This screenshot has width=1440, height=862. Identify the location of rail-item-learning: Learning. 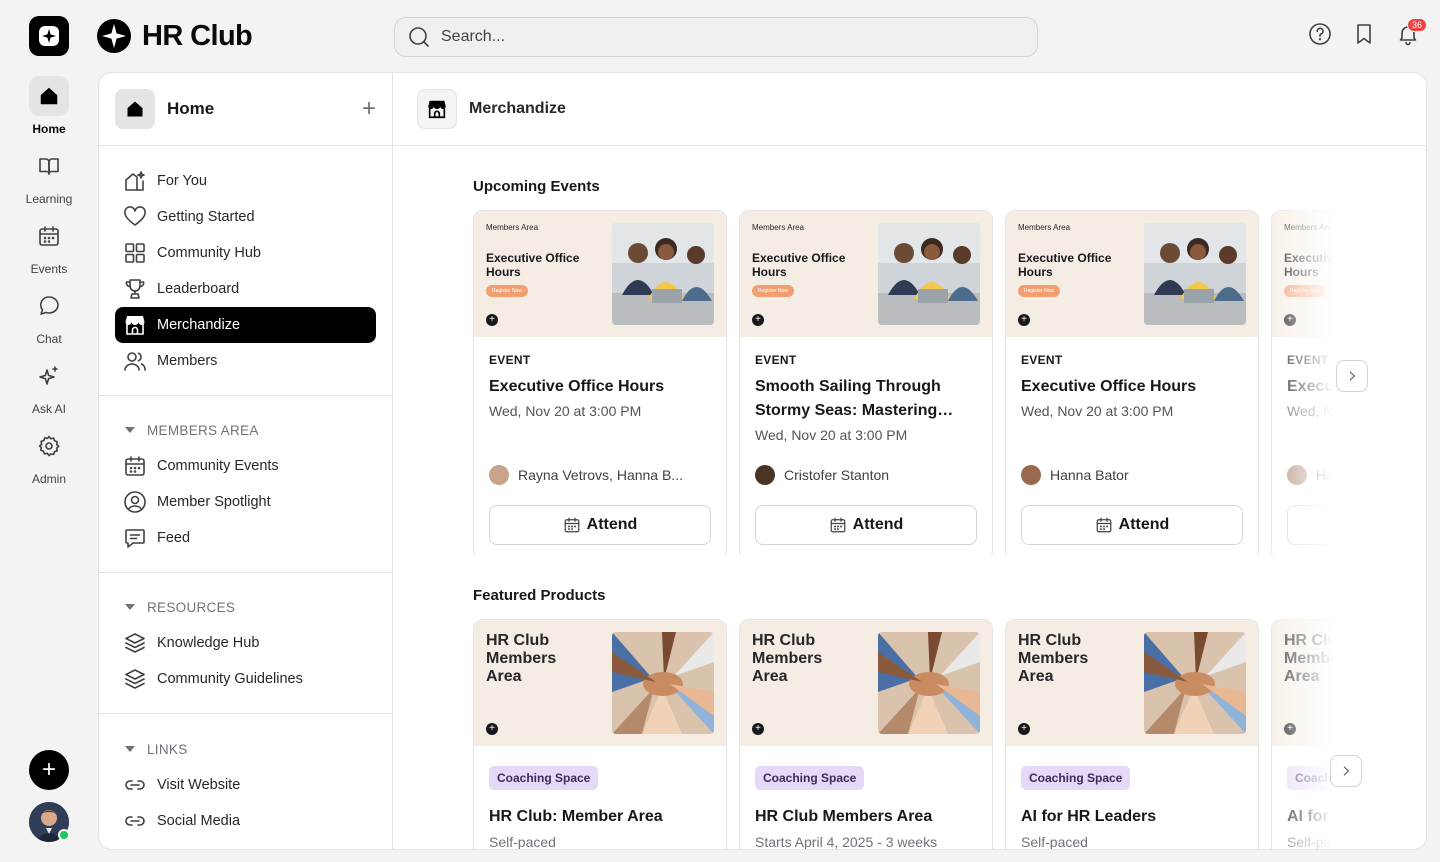
(49, 176).